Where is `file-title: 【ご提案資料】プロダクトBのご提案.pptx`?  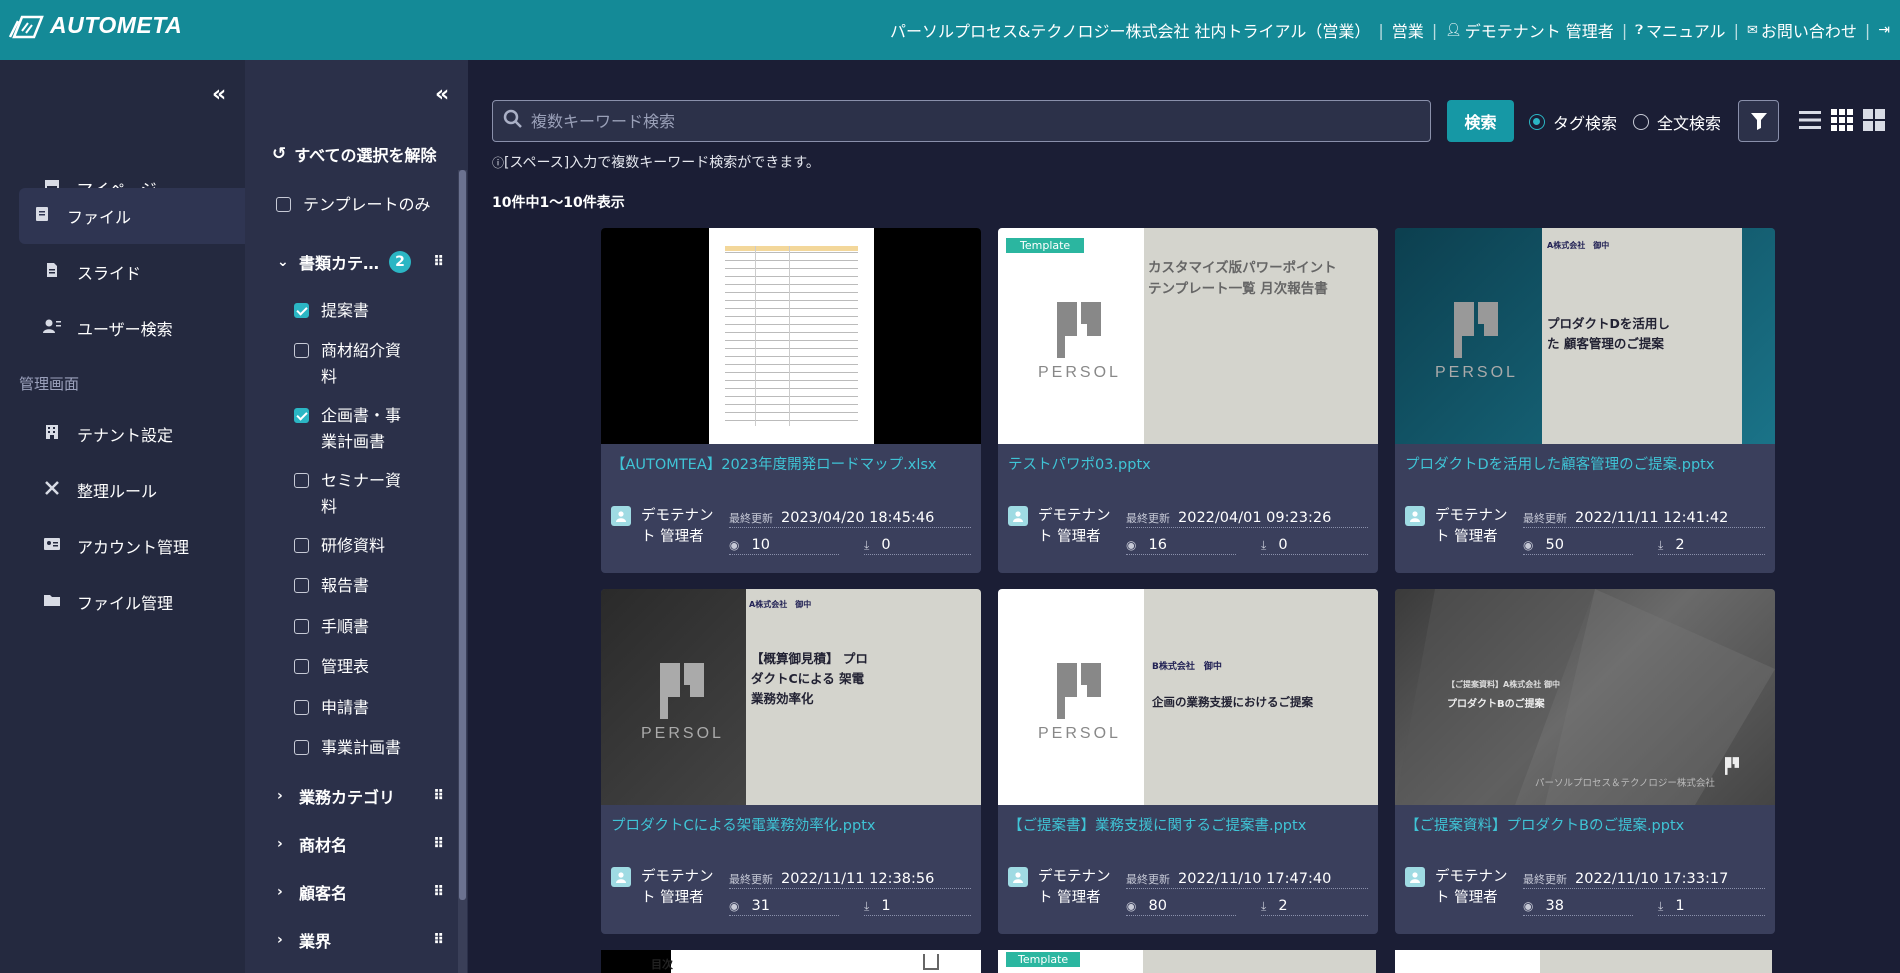
file-title: 【ご提案資料】プロダクトBのご提案.pptx is located at coordinates (1587, 824).